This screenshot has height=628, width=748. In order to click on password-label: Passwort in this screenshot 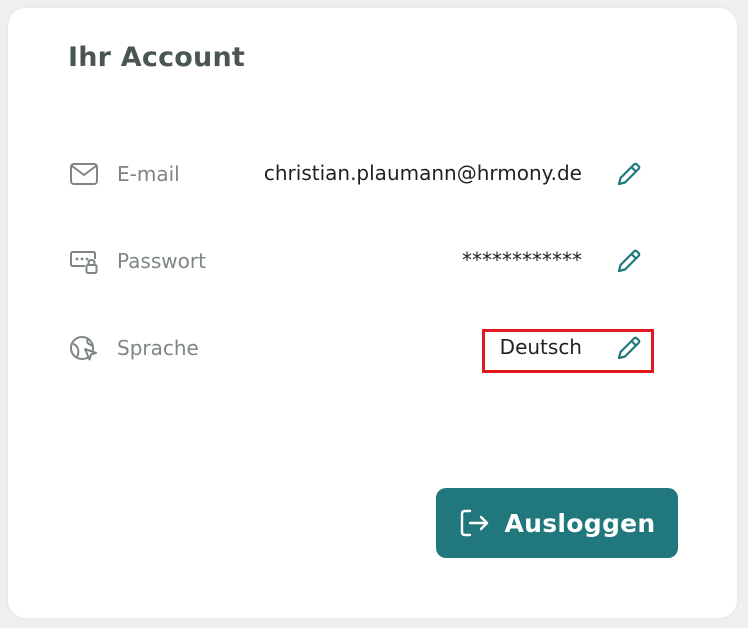, I will do `click(161, 261)`.